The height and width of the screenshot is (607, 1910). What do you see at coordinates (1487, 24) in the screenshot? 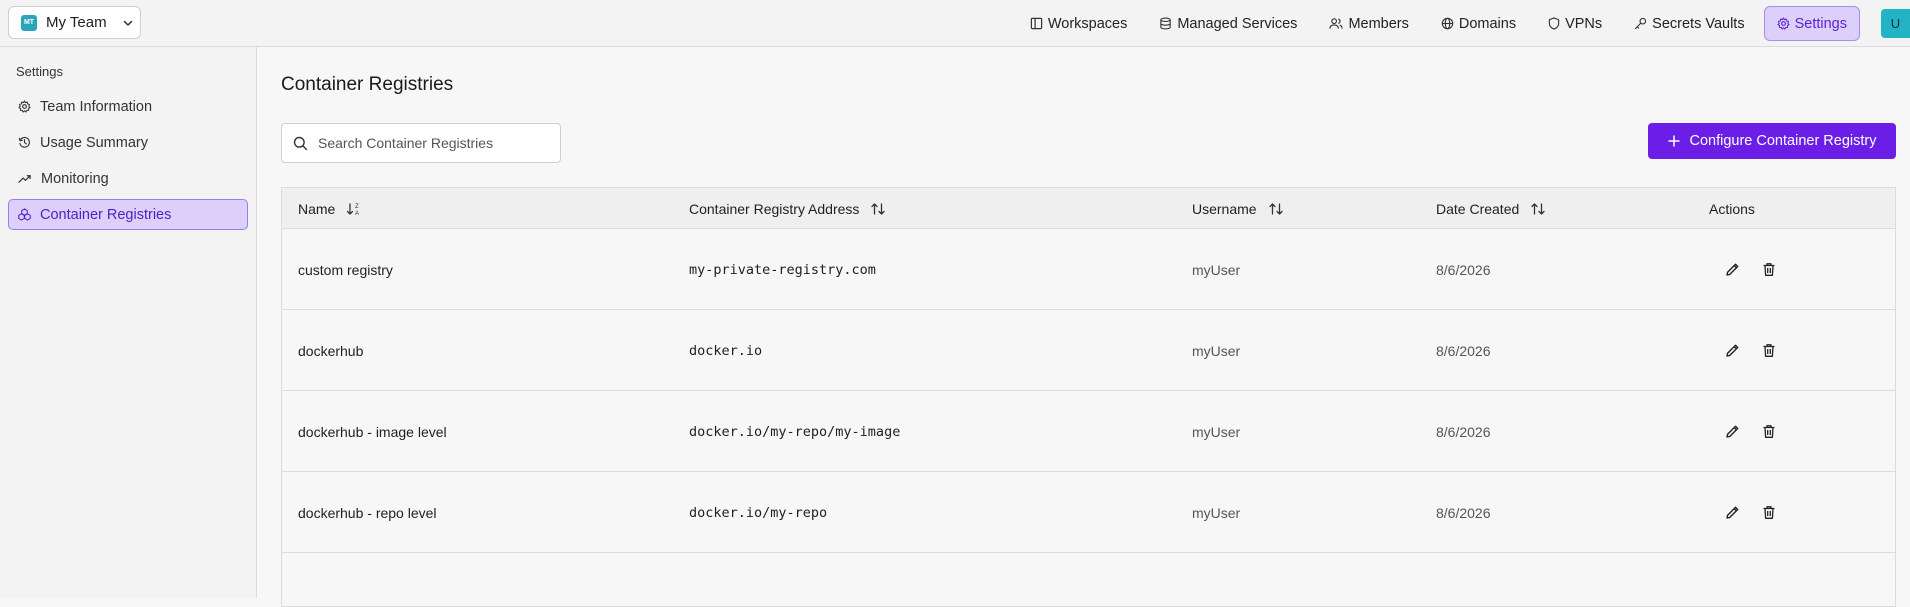
I see `nav-domains-label: Domains` at bounding box center [1487, 24].